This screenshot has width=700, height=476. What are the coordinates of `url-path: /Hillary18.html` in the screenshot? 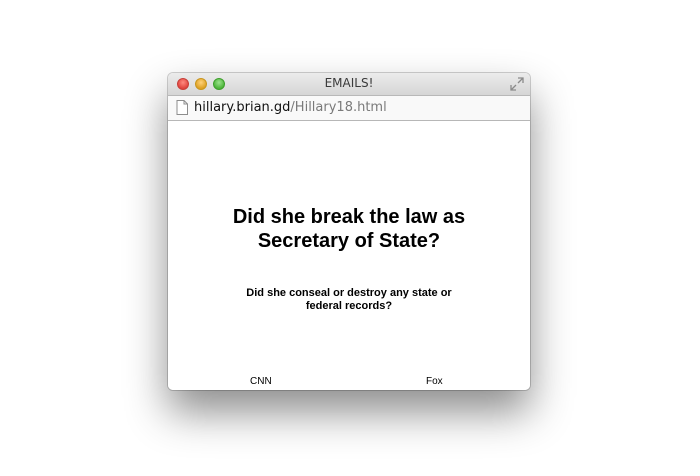 It's located at (338, 107).